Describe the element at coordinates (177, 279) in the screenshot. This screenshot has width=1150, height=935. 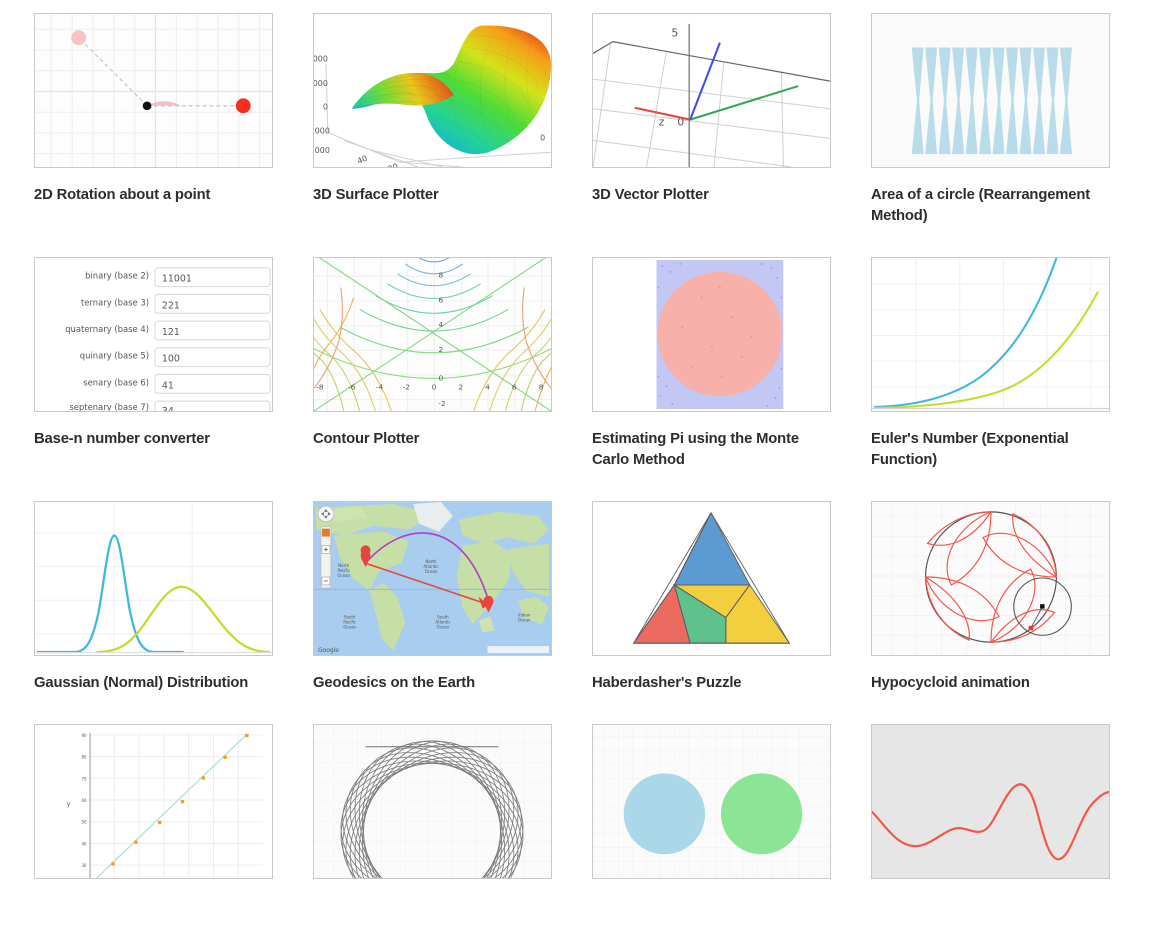
I see `svg-text: 11001` at that location.